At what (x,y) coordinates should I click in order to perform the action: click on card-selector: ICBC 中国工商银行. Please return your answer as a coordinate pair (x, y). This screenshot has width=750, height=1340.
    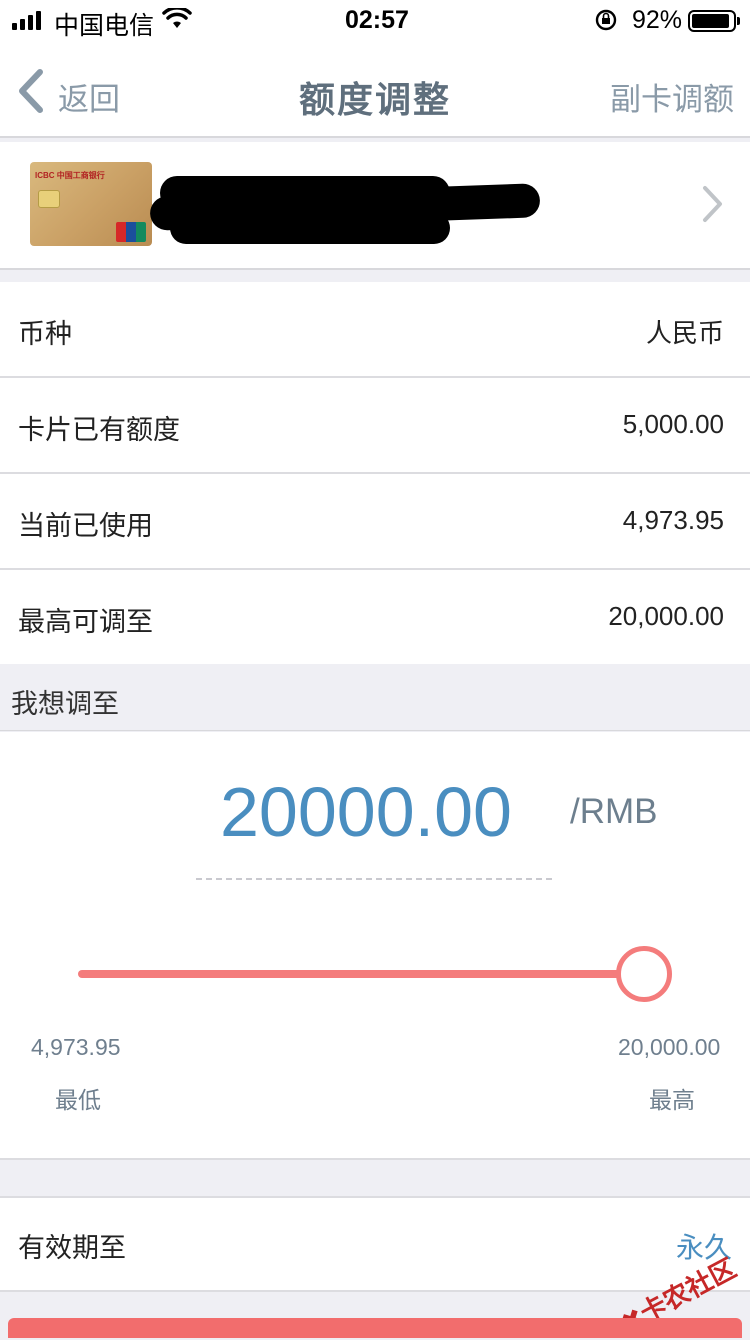
    Looking at the image, I should click on (375, 206).